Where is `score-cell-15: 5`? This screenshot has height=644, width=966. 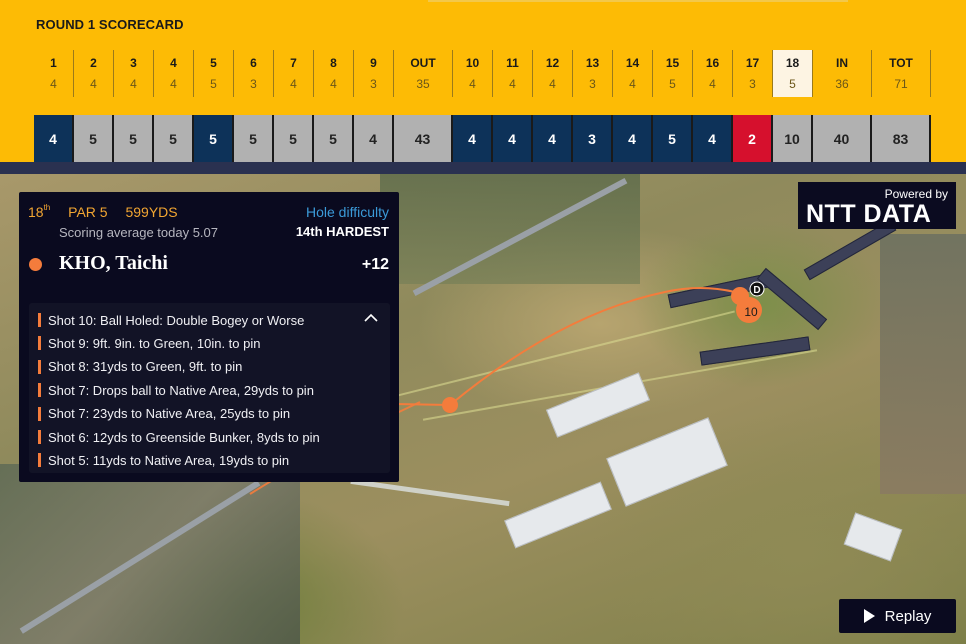
score-cell-15: 5 is located at coordinates (673, 138).